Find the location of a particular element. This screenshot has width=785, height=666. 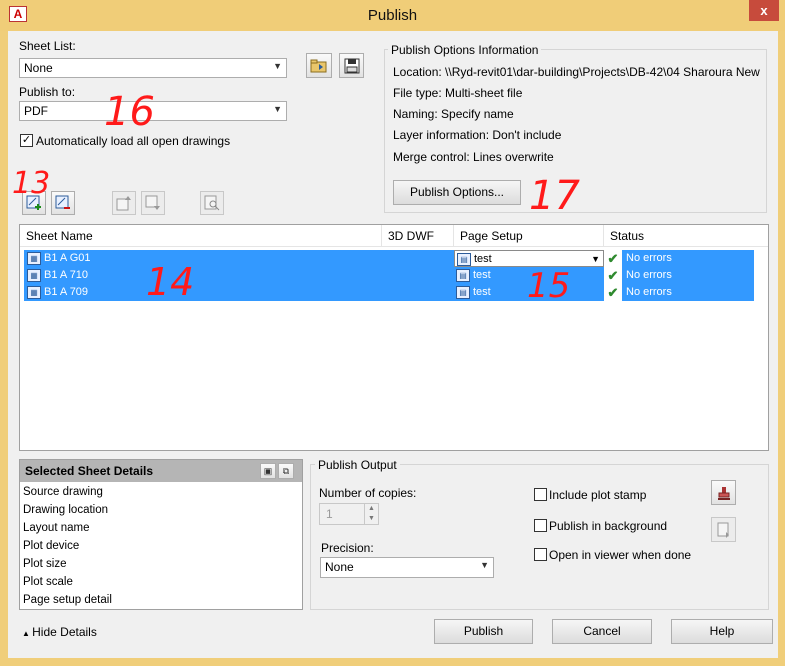

annotation-14: 14 is located at coordinates (170, 282).